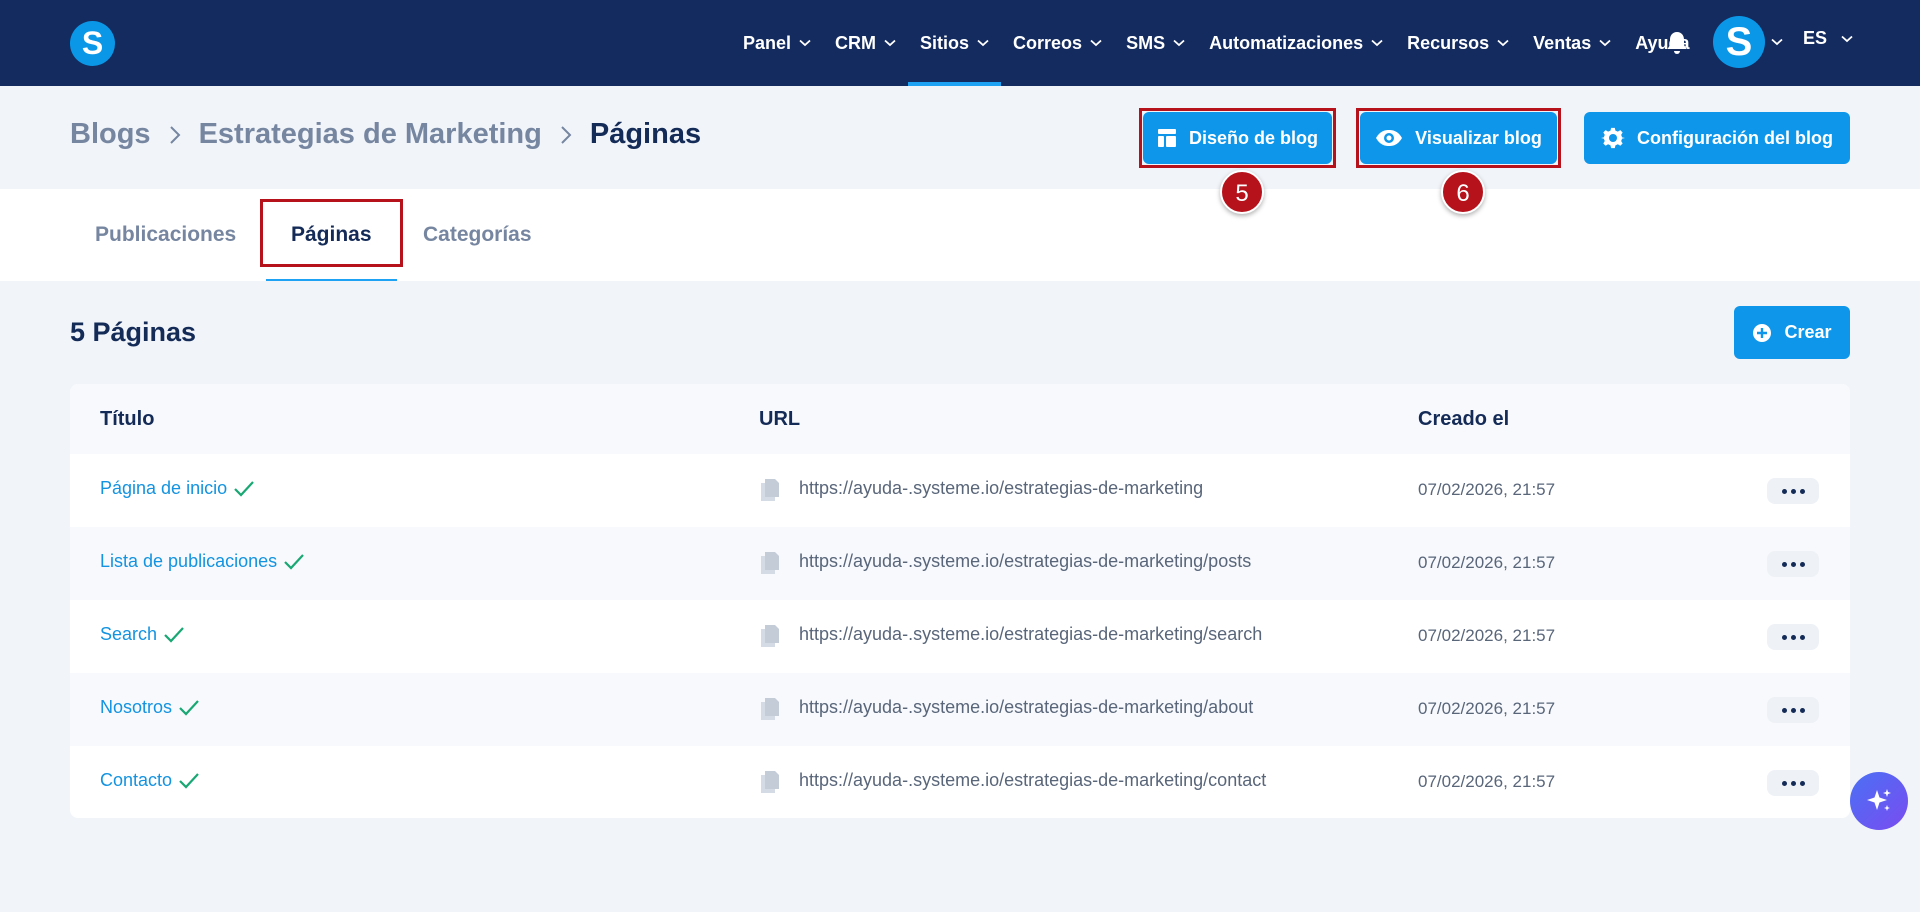 The width and height of the screenshot is (1920, 912). I want to click on breadcrumb-item-current: Páginas, so click(645, 134).